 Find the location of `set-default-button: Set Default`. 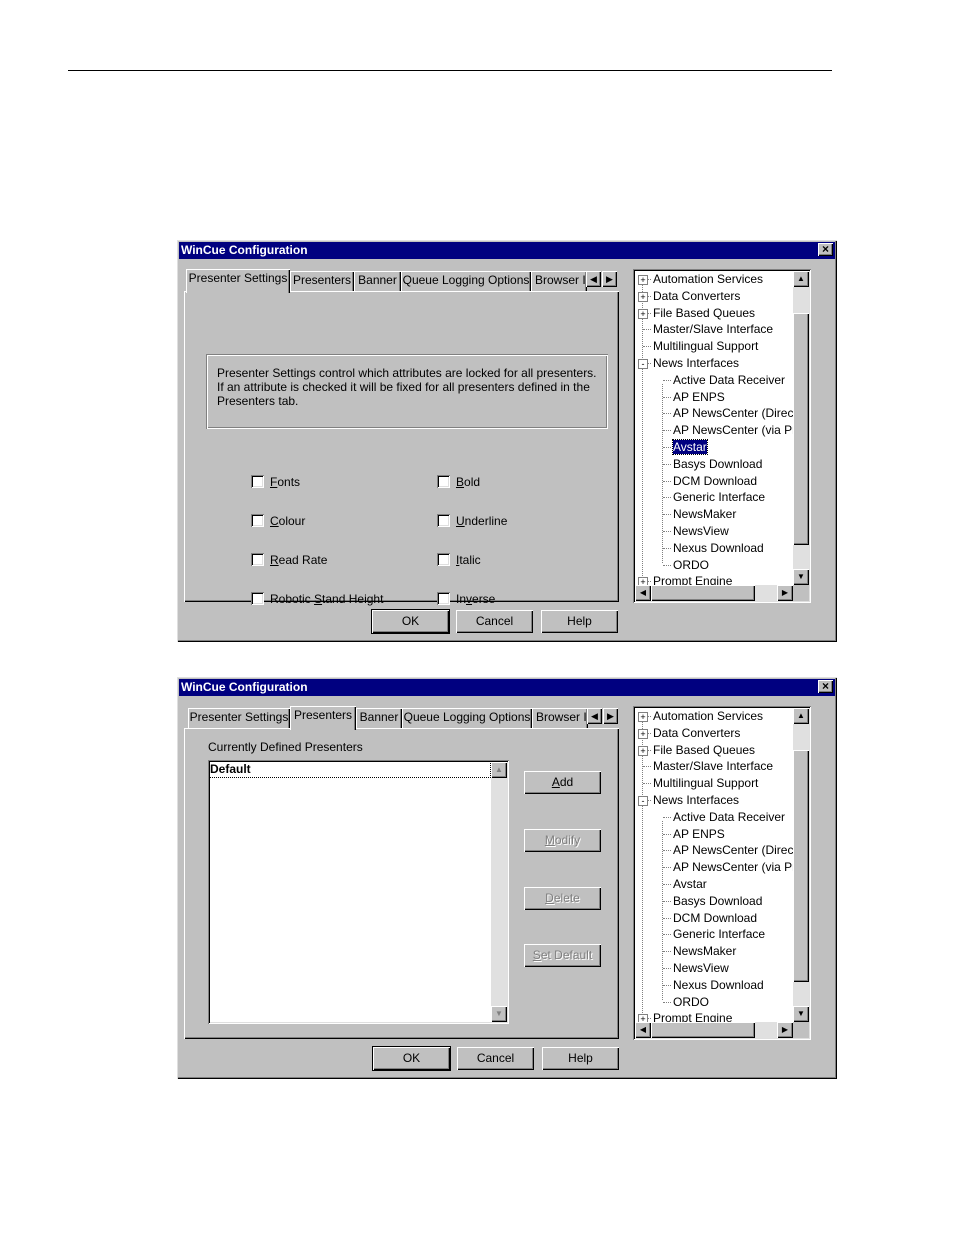

set-default-button: Set Default is located at coordinates (562, 955).